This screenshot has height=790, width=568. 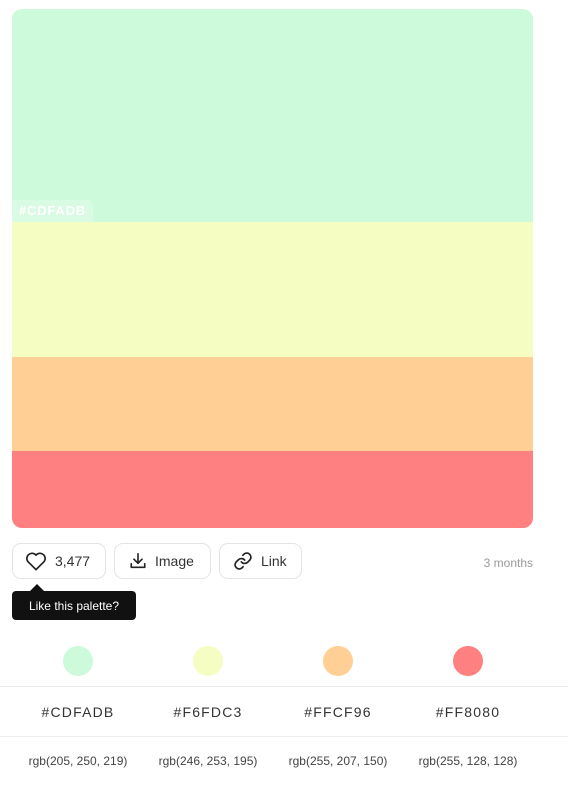 I want to click on color-band-hex-label: #CDFADB, so click(x=52, y=211).